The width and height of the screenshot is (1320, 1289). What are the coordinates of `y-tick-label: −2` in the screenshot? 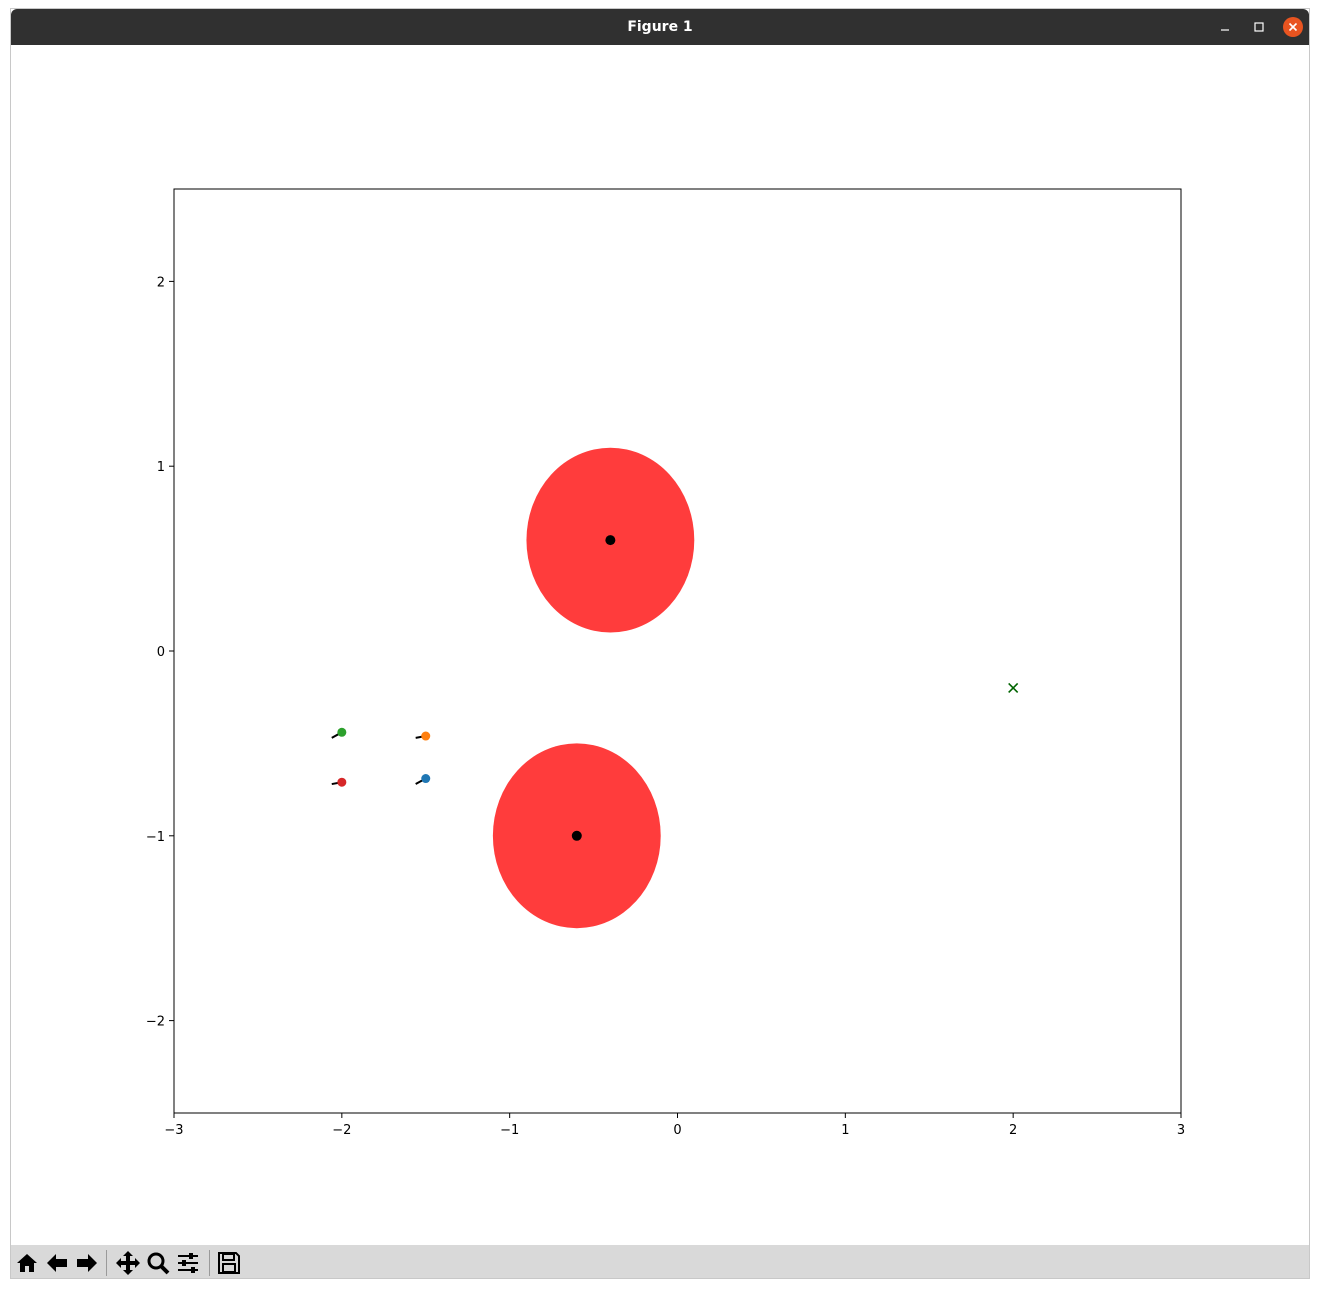 It's located at (155, 1022).